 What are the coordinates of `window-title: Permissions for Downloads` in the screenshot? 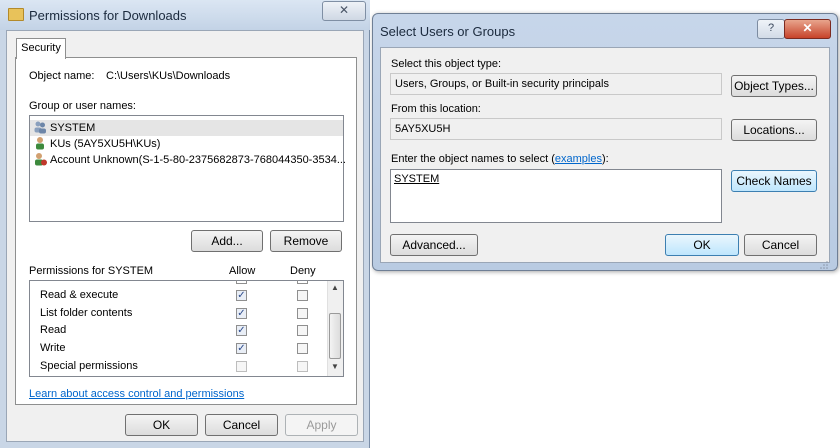 It's located at (108, 15).